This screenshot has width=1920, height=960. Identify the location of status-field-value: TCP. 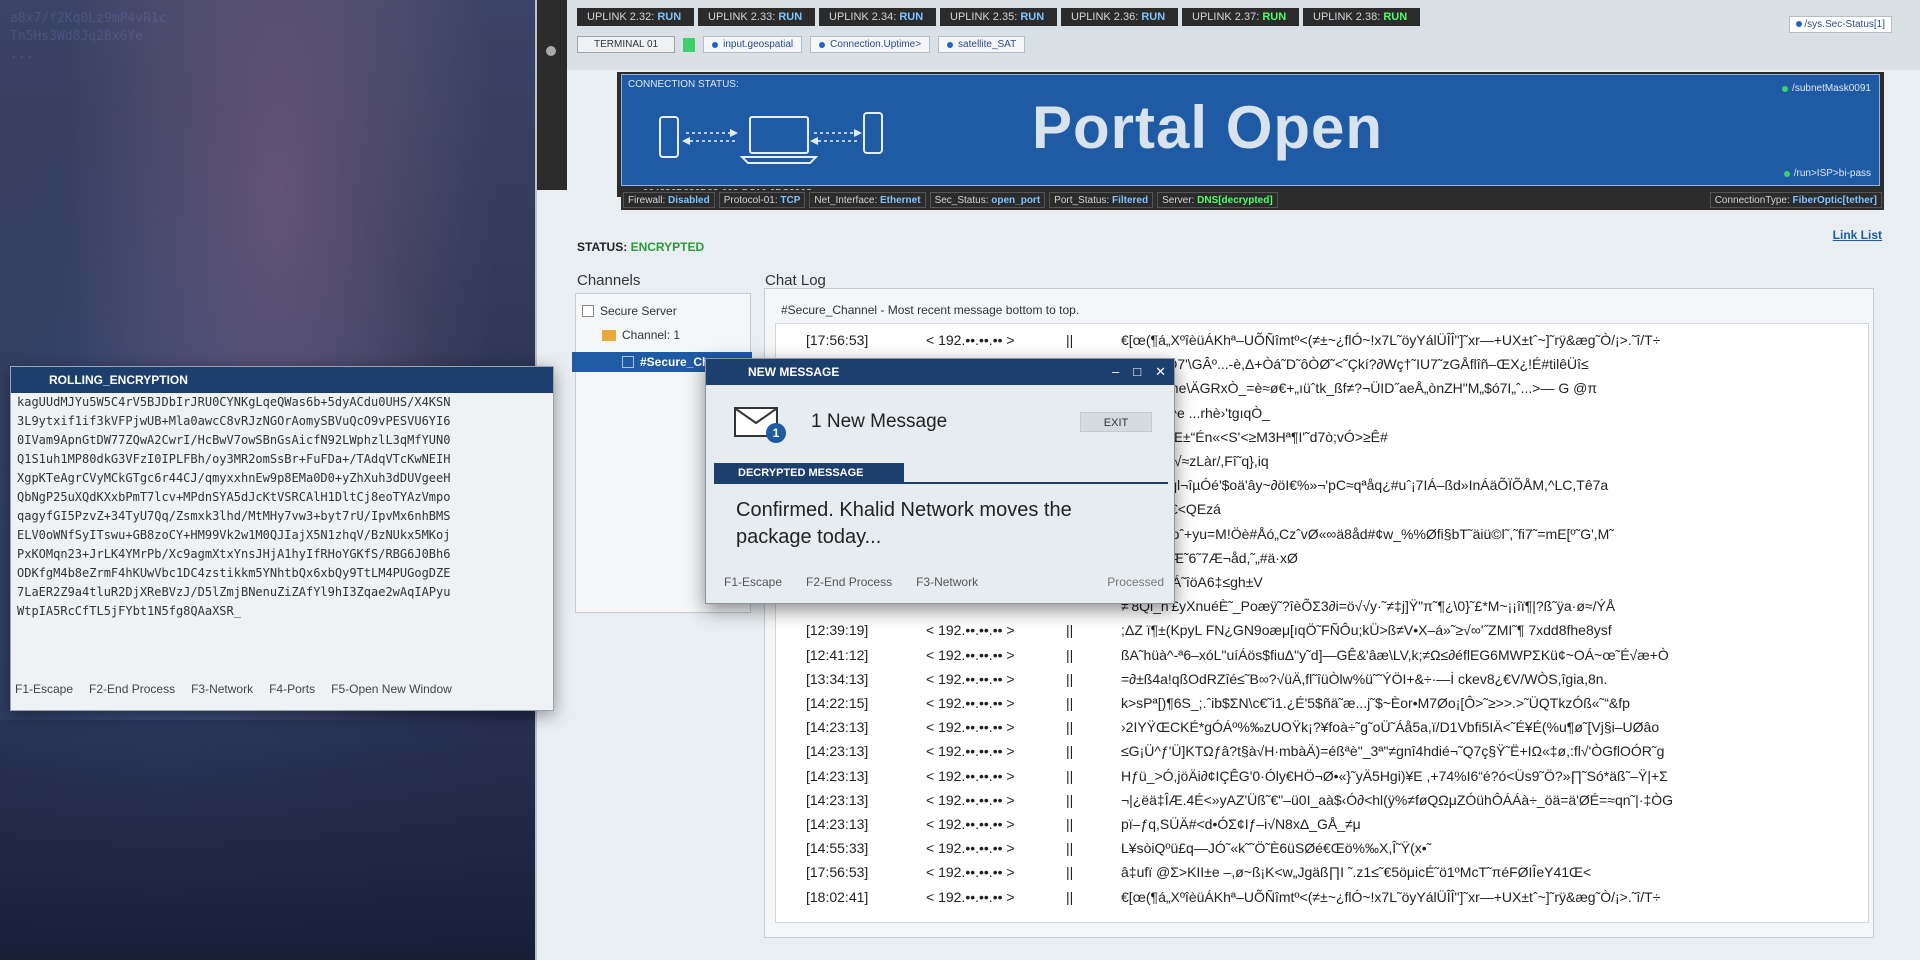
(790, 200).